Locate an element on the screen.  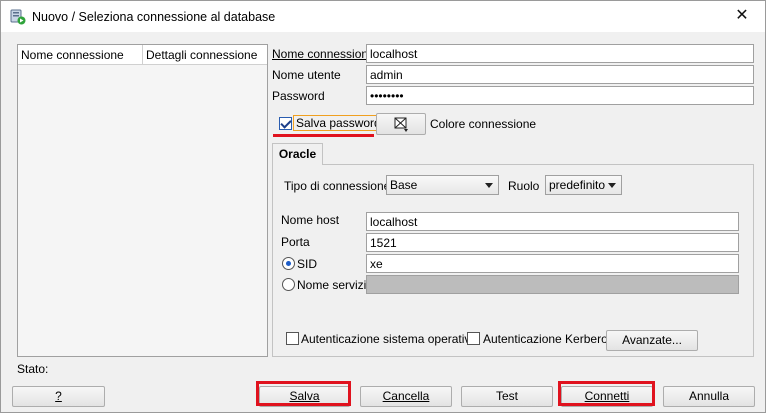
tab-oracle: Oracle is located at coordinates (297, 154).